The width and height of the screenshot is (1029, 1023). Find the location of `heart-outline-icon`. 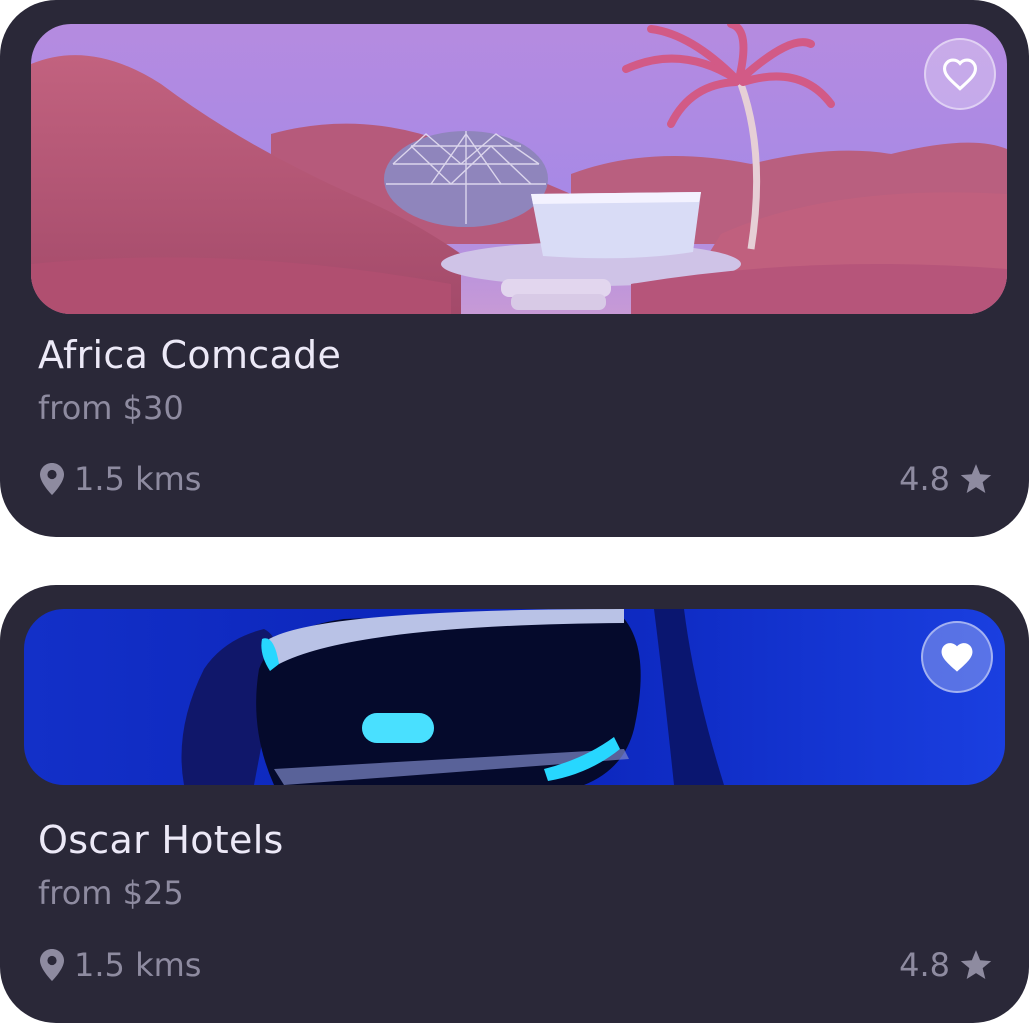

heart-outline-icon is located at coordinates (960, 74).